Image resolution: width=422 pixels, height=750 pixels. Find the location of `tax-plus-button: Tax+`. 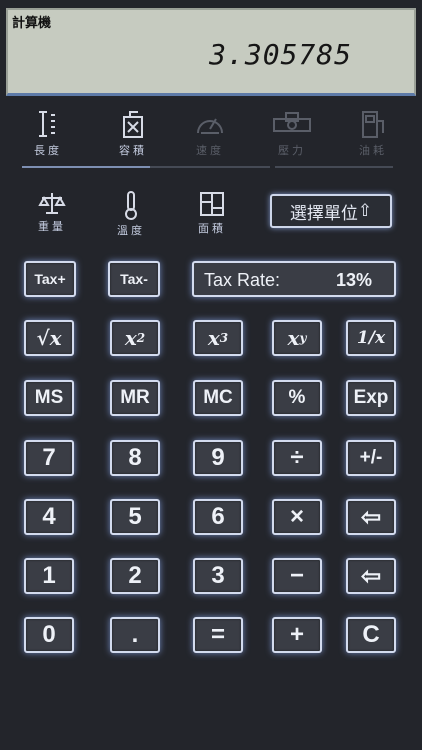

tax-plus-button: Tax+ is located at coordinates (50, 279).